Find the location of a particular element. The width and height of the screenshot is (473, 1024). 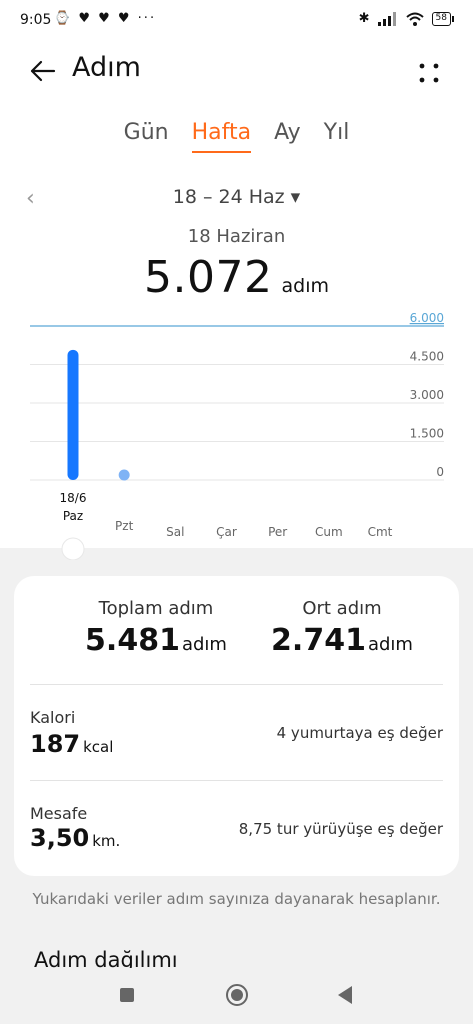

status-time: 9:05 is located at coordinates (36, 20).